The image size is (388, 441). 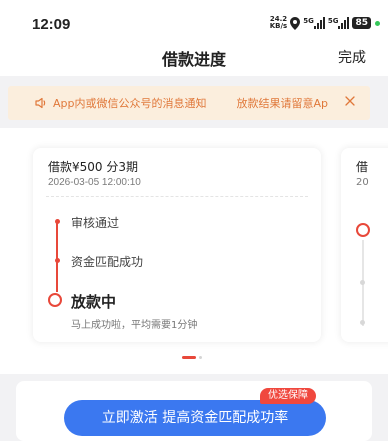 What do you see at coordinates (362, 182) in the screenshot?
I see `next-card-date: 20` at bounding box center [362, 182].